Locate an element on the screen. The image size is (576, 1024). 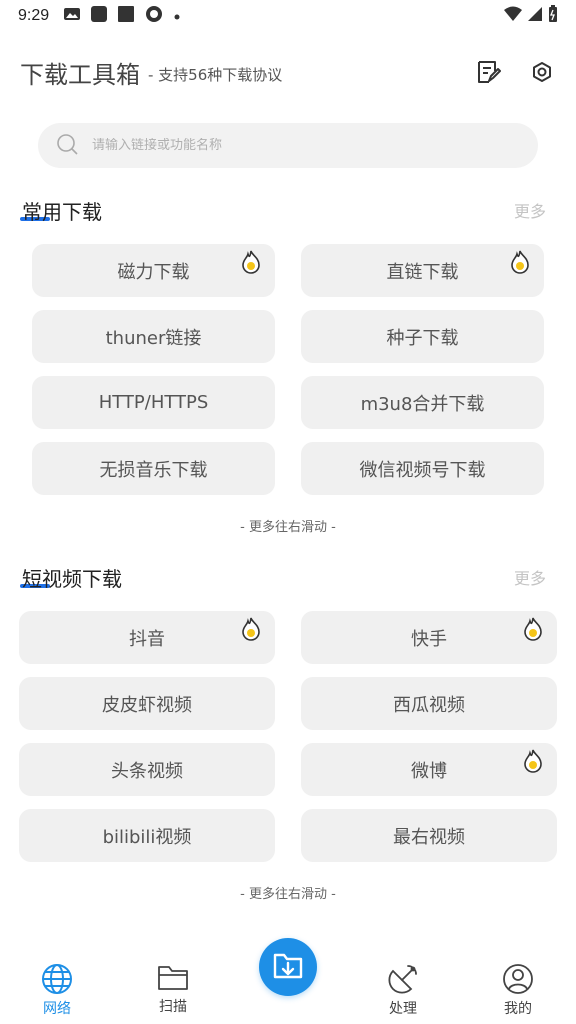
tile-label: 微信视频号下载 is located at coordinates (422, 470).